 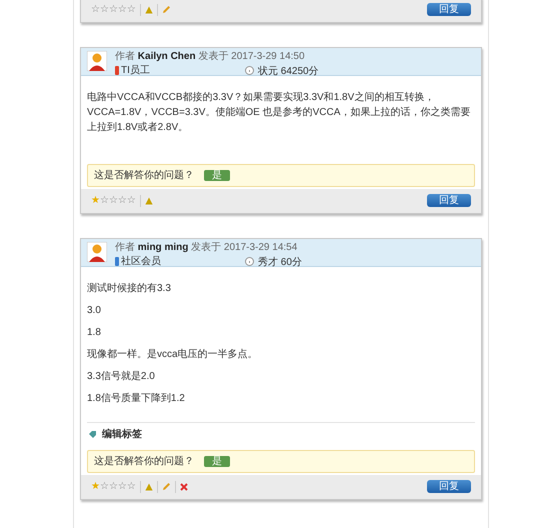 What do you see at coordinates (94, 311) in the screenshot?
I see `post-paragraph: 3.0` at bounding box center [94, 311].